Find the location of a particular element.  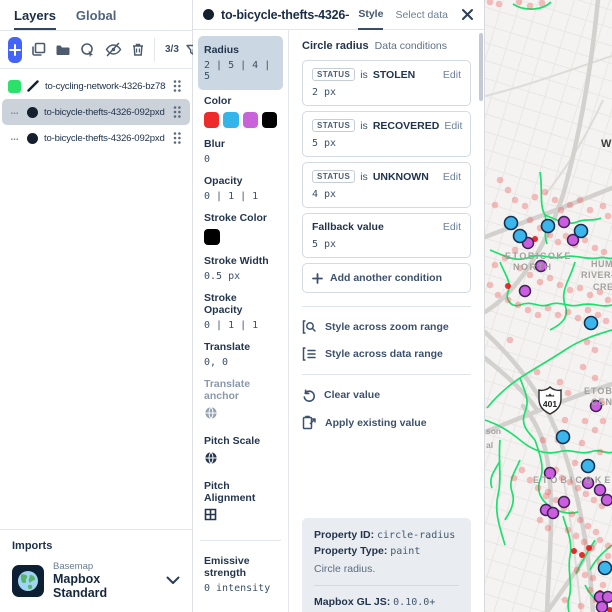

line-layer-icon is located at coordinates (33, 86).